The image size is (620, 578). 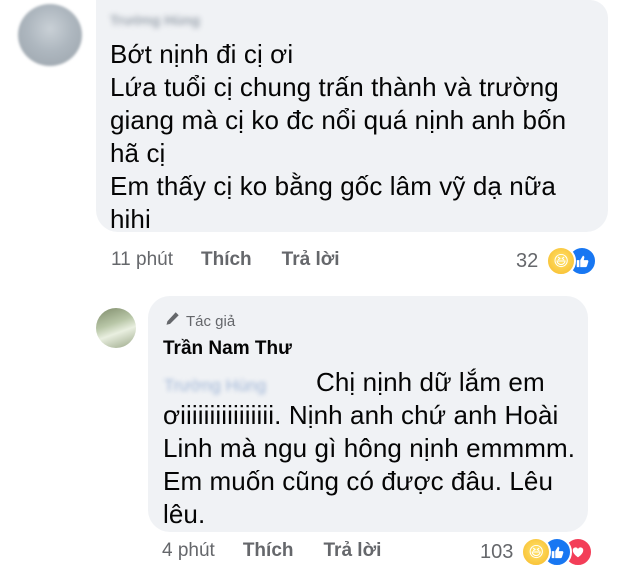 I want to click on reply-reply-button: Trả lời, so click(x=353, y=551).